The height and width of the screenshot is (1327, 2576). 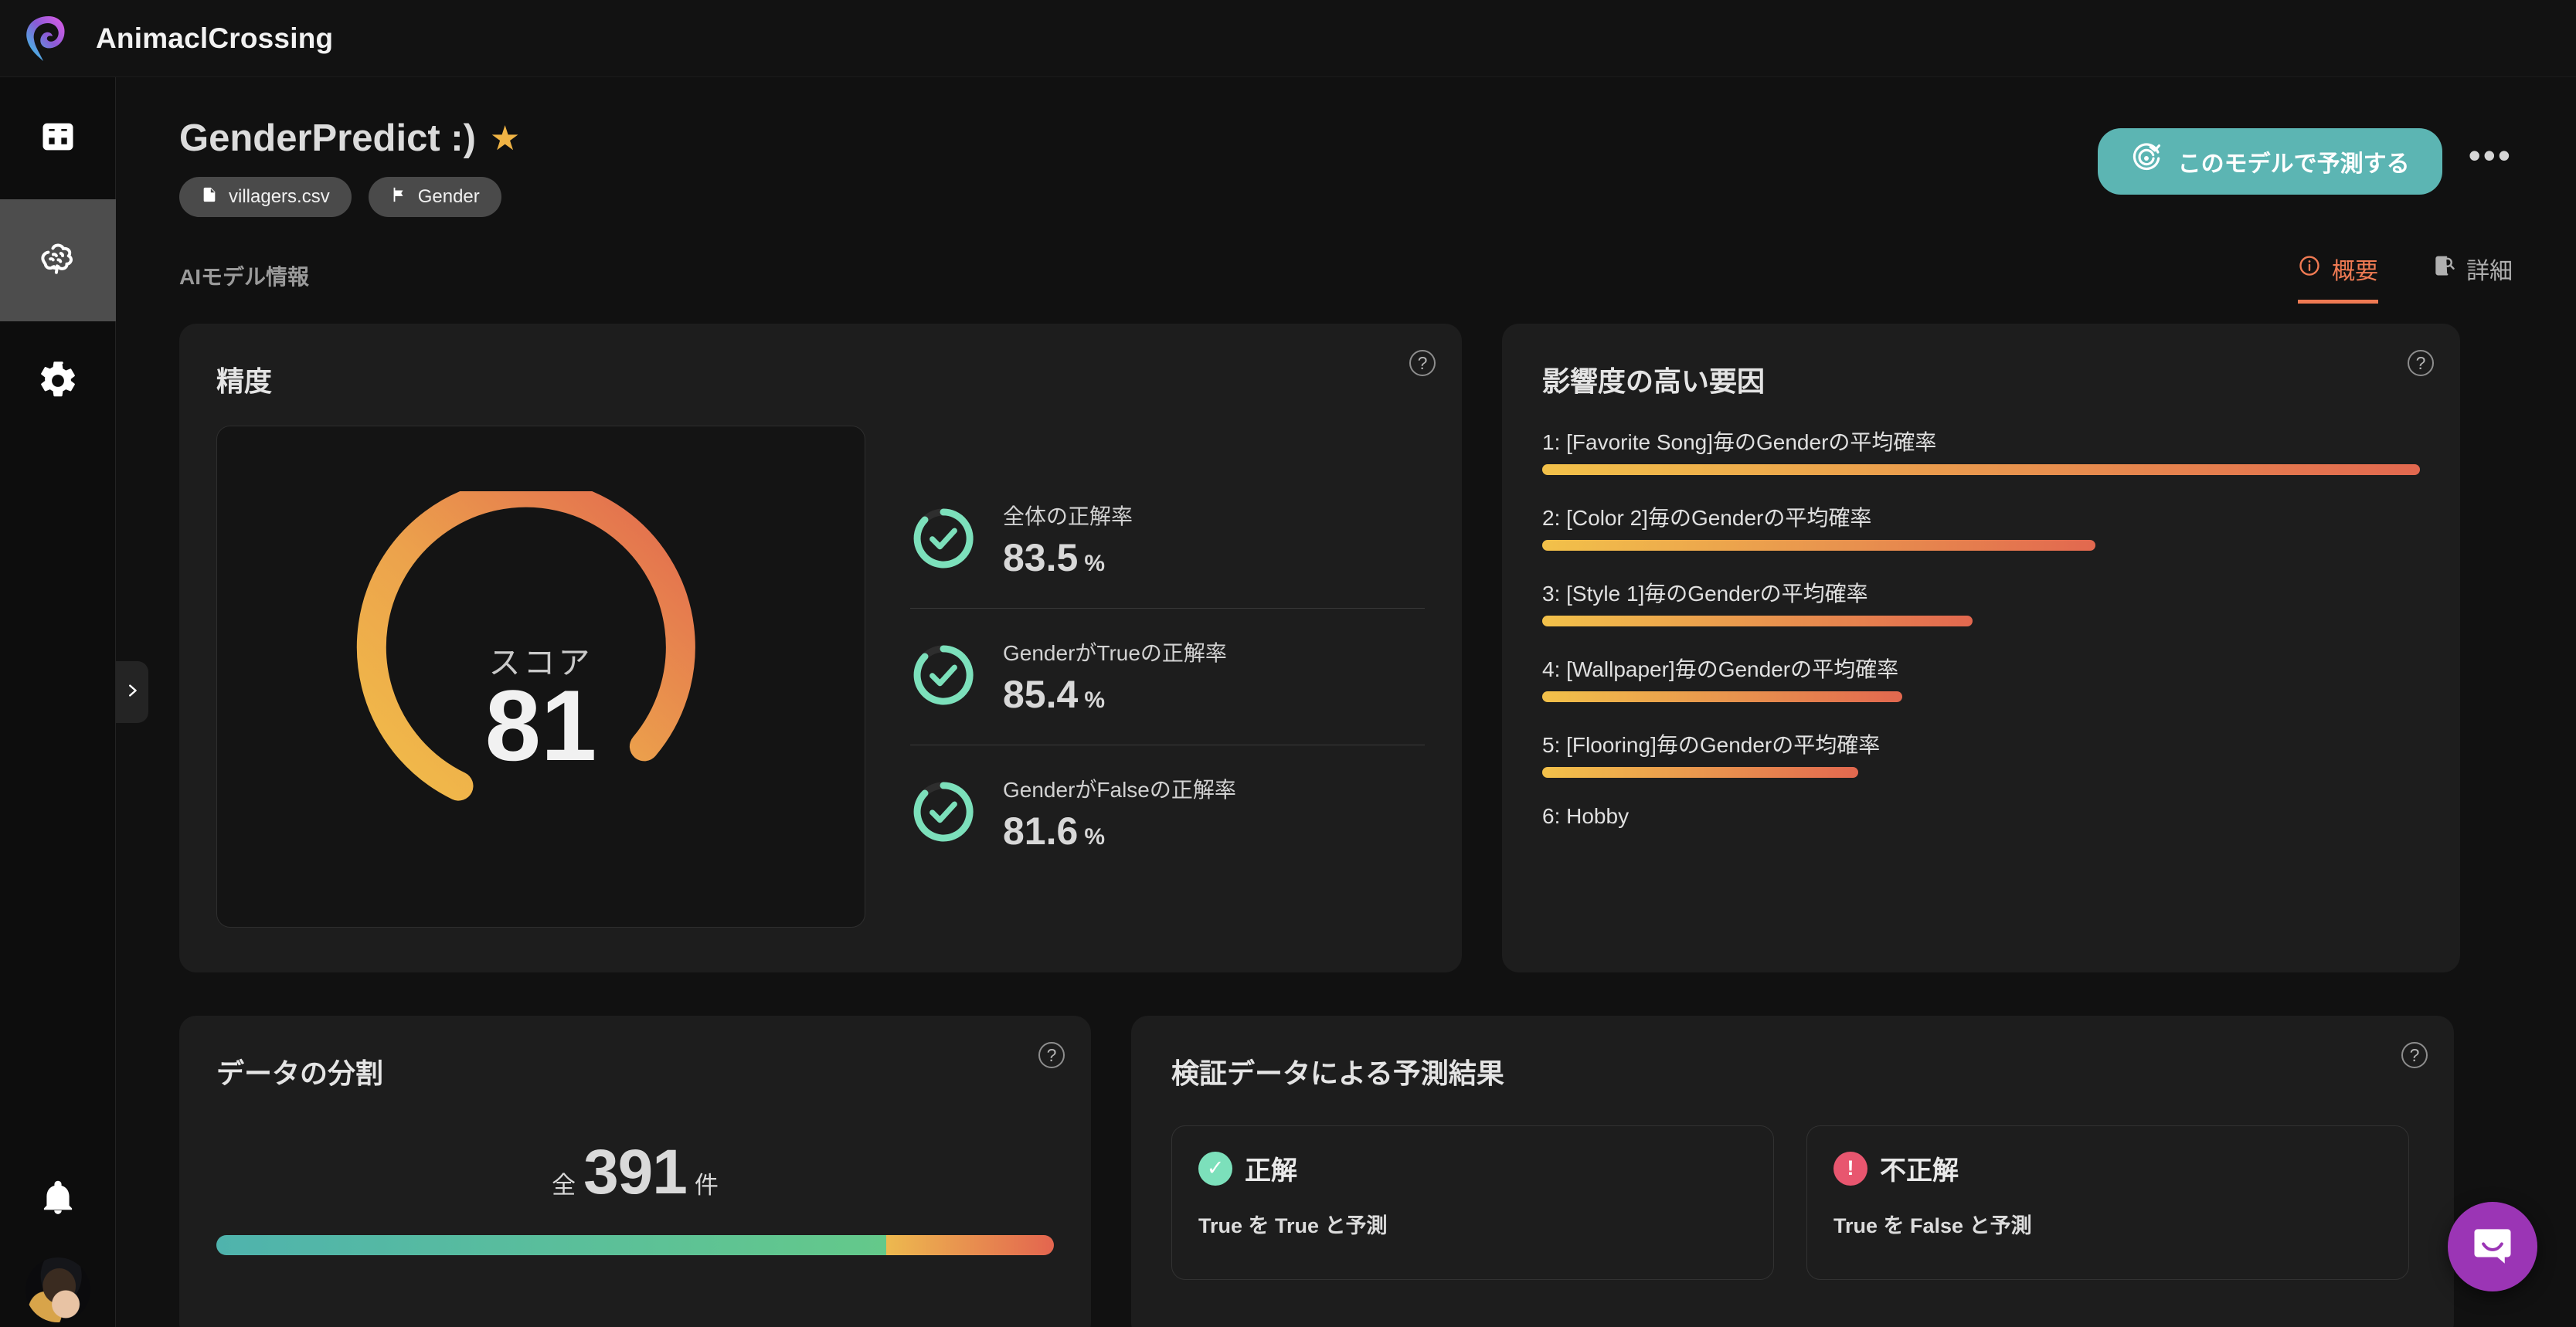 I want to click on result-correct-sub: True を True と予測, so click(x=1293, y=1226).